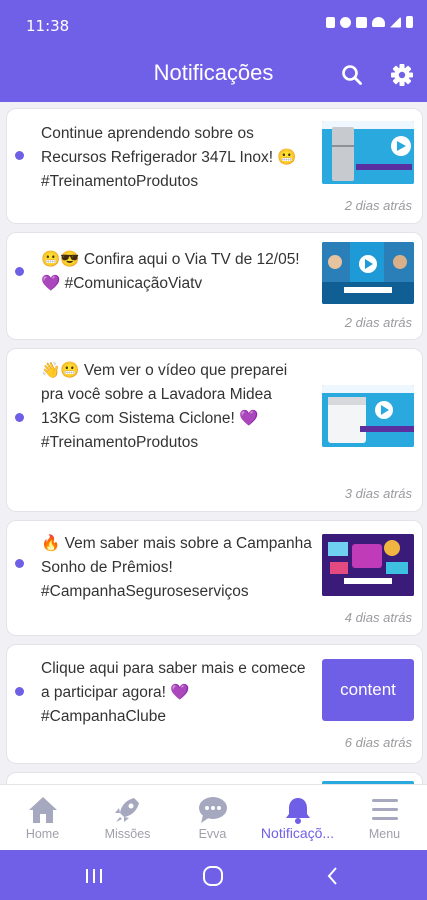  I want to click on system-nav-bar, so click(213, 875).